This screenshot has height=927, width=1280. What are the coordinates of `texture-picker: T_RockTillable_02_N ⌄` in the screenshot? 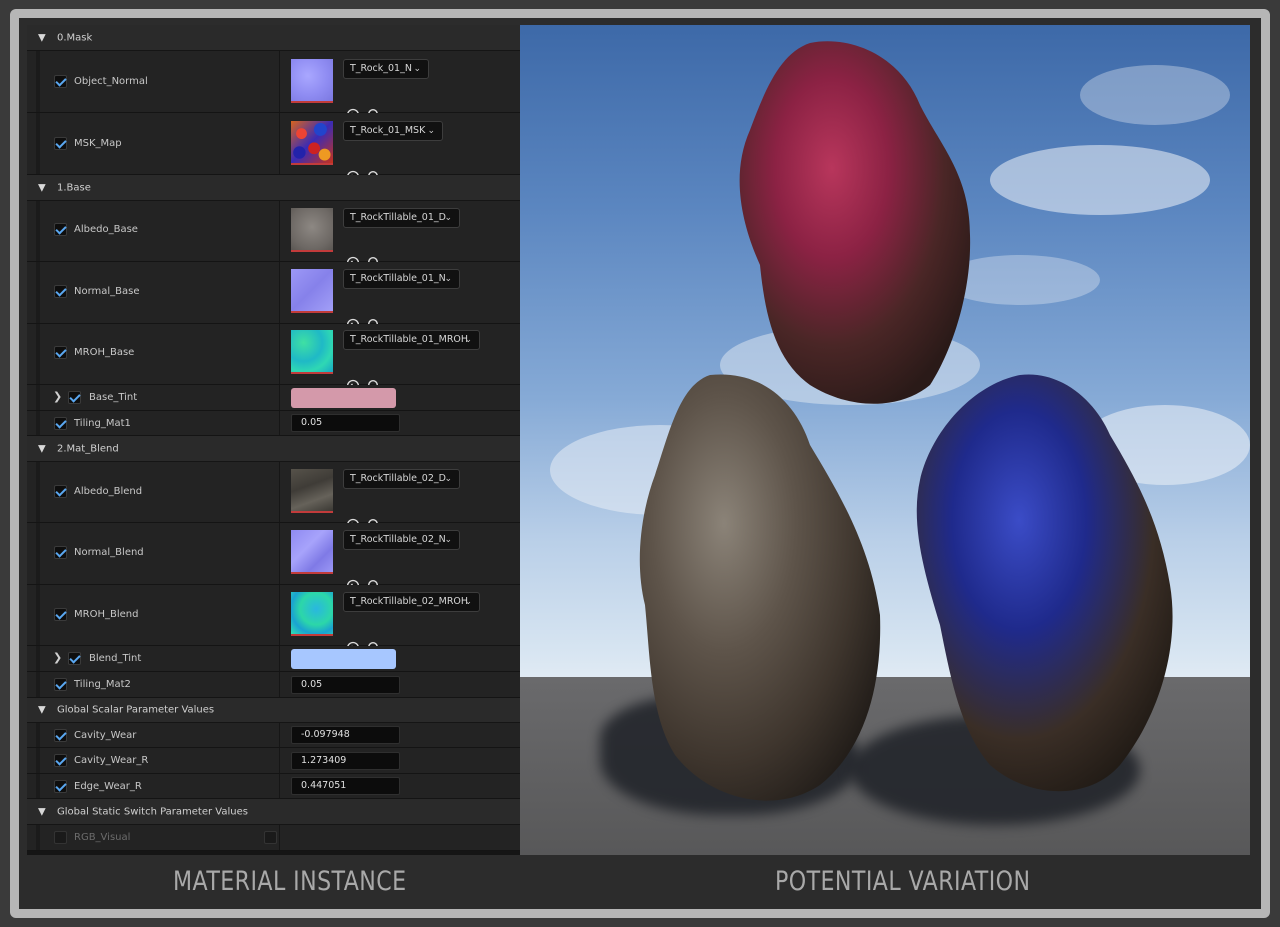 It's located at (401, 540).